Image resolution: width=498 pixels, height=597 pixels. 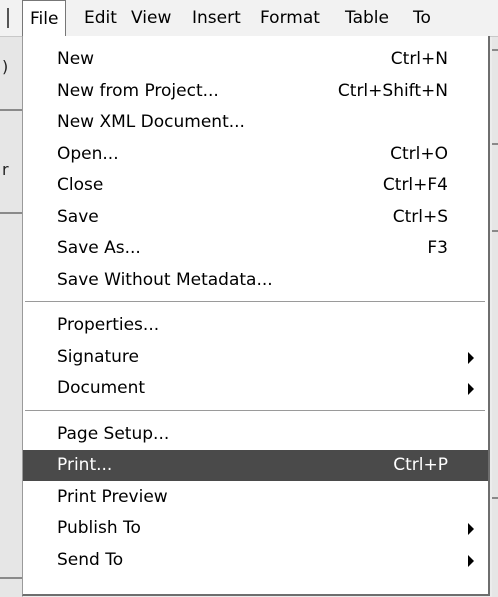 I want to click on background-fragment: ), so click(x=5, y=66).